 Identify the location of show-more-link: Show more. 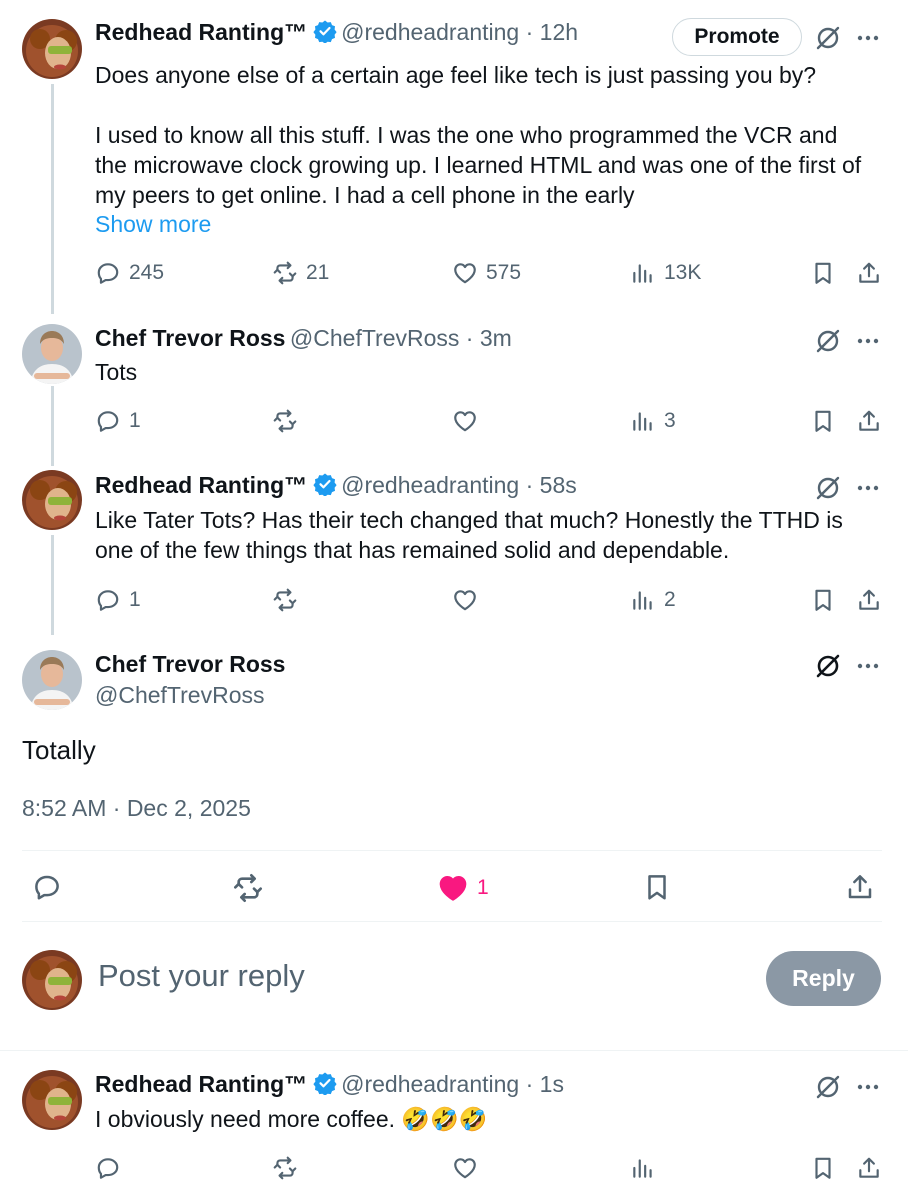
(153, 224).